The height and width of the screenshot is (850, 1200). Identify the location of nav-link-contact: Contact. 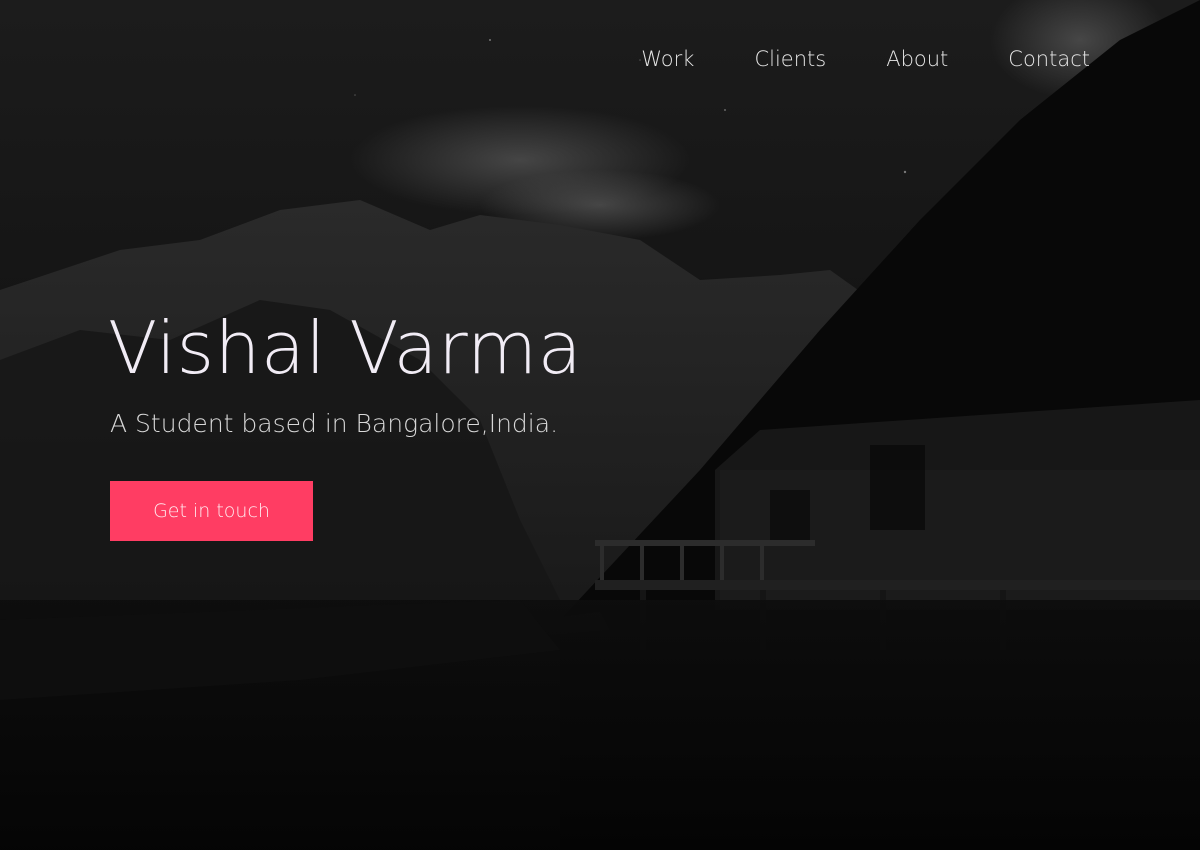
(1049, 59).